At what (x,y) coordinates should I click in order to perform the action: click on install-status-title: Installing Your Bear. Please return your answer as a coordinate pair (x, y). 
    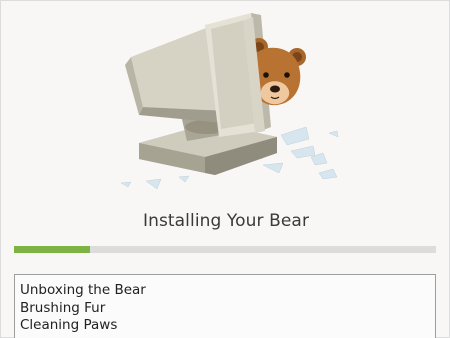
    Looking at the image, I should click on (226, 221).